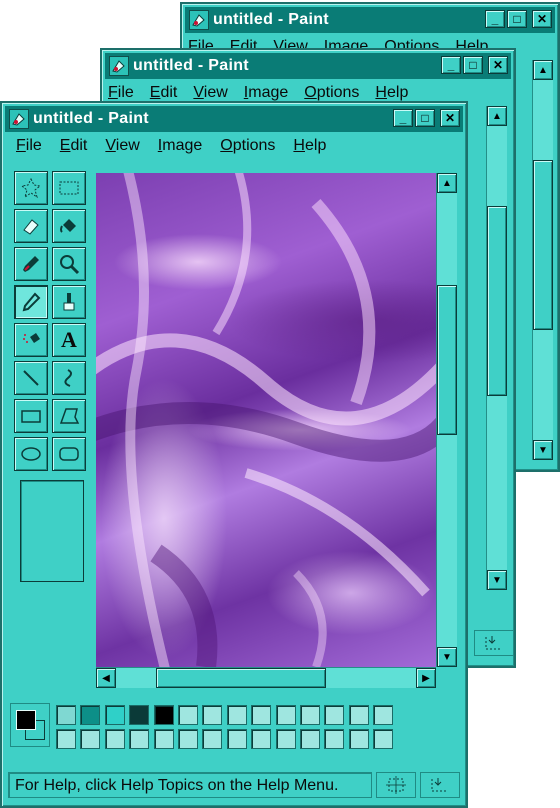 The image size is (560, 808). Describe the element at coordinates (52, 531) in the screenshot. I see `tool-options-box` at that location.